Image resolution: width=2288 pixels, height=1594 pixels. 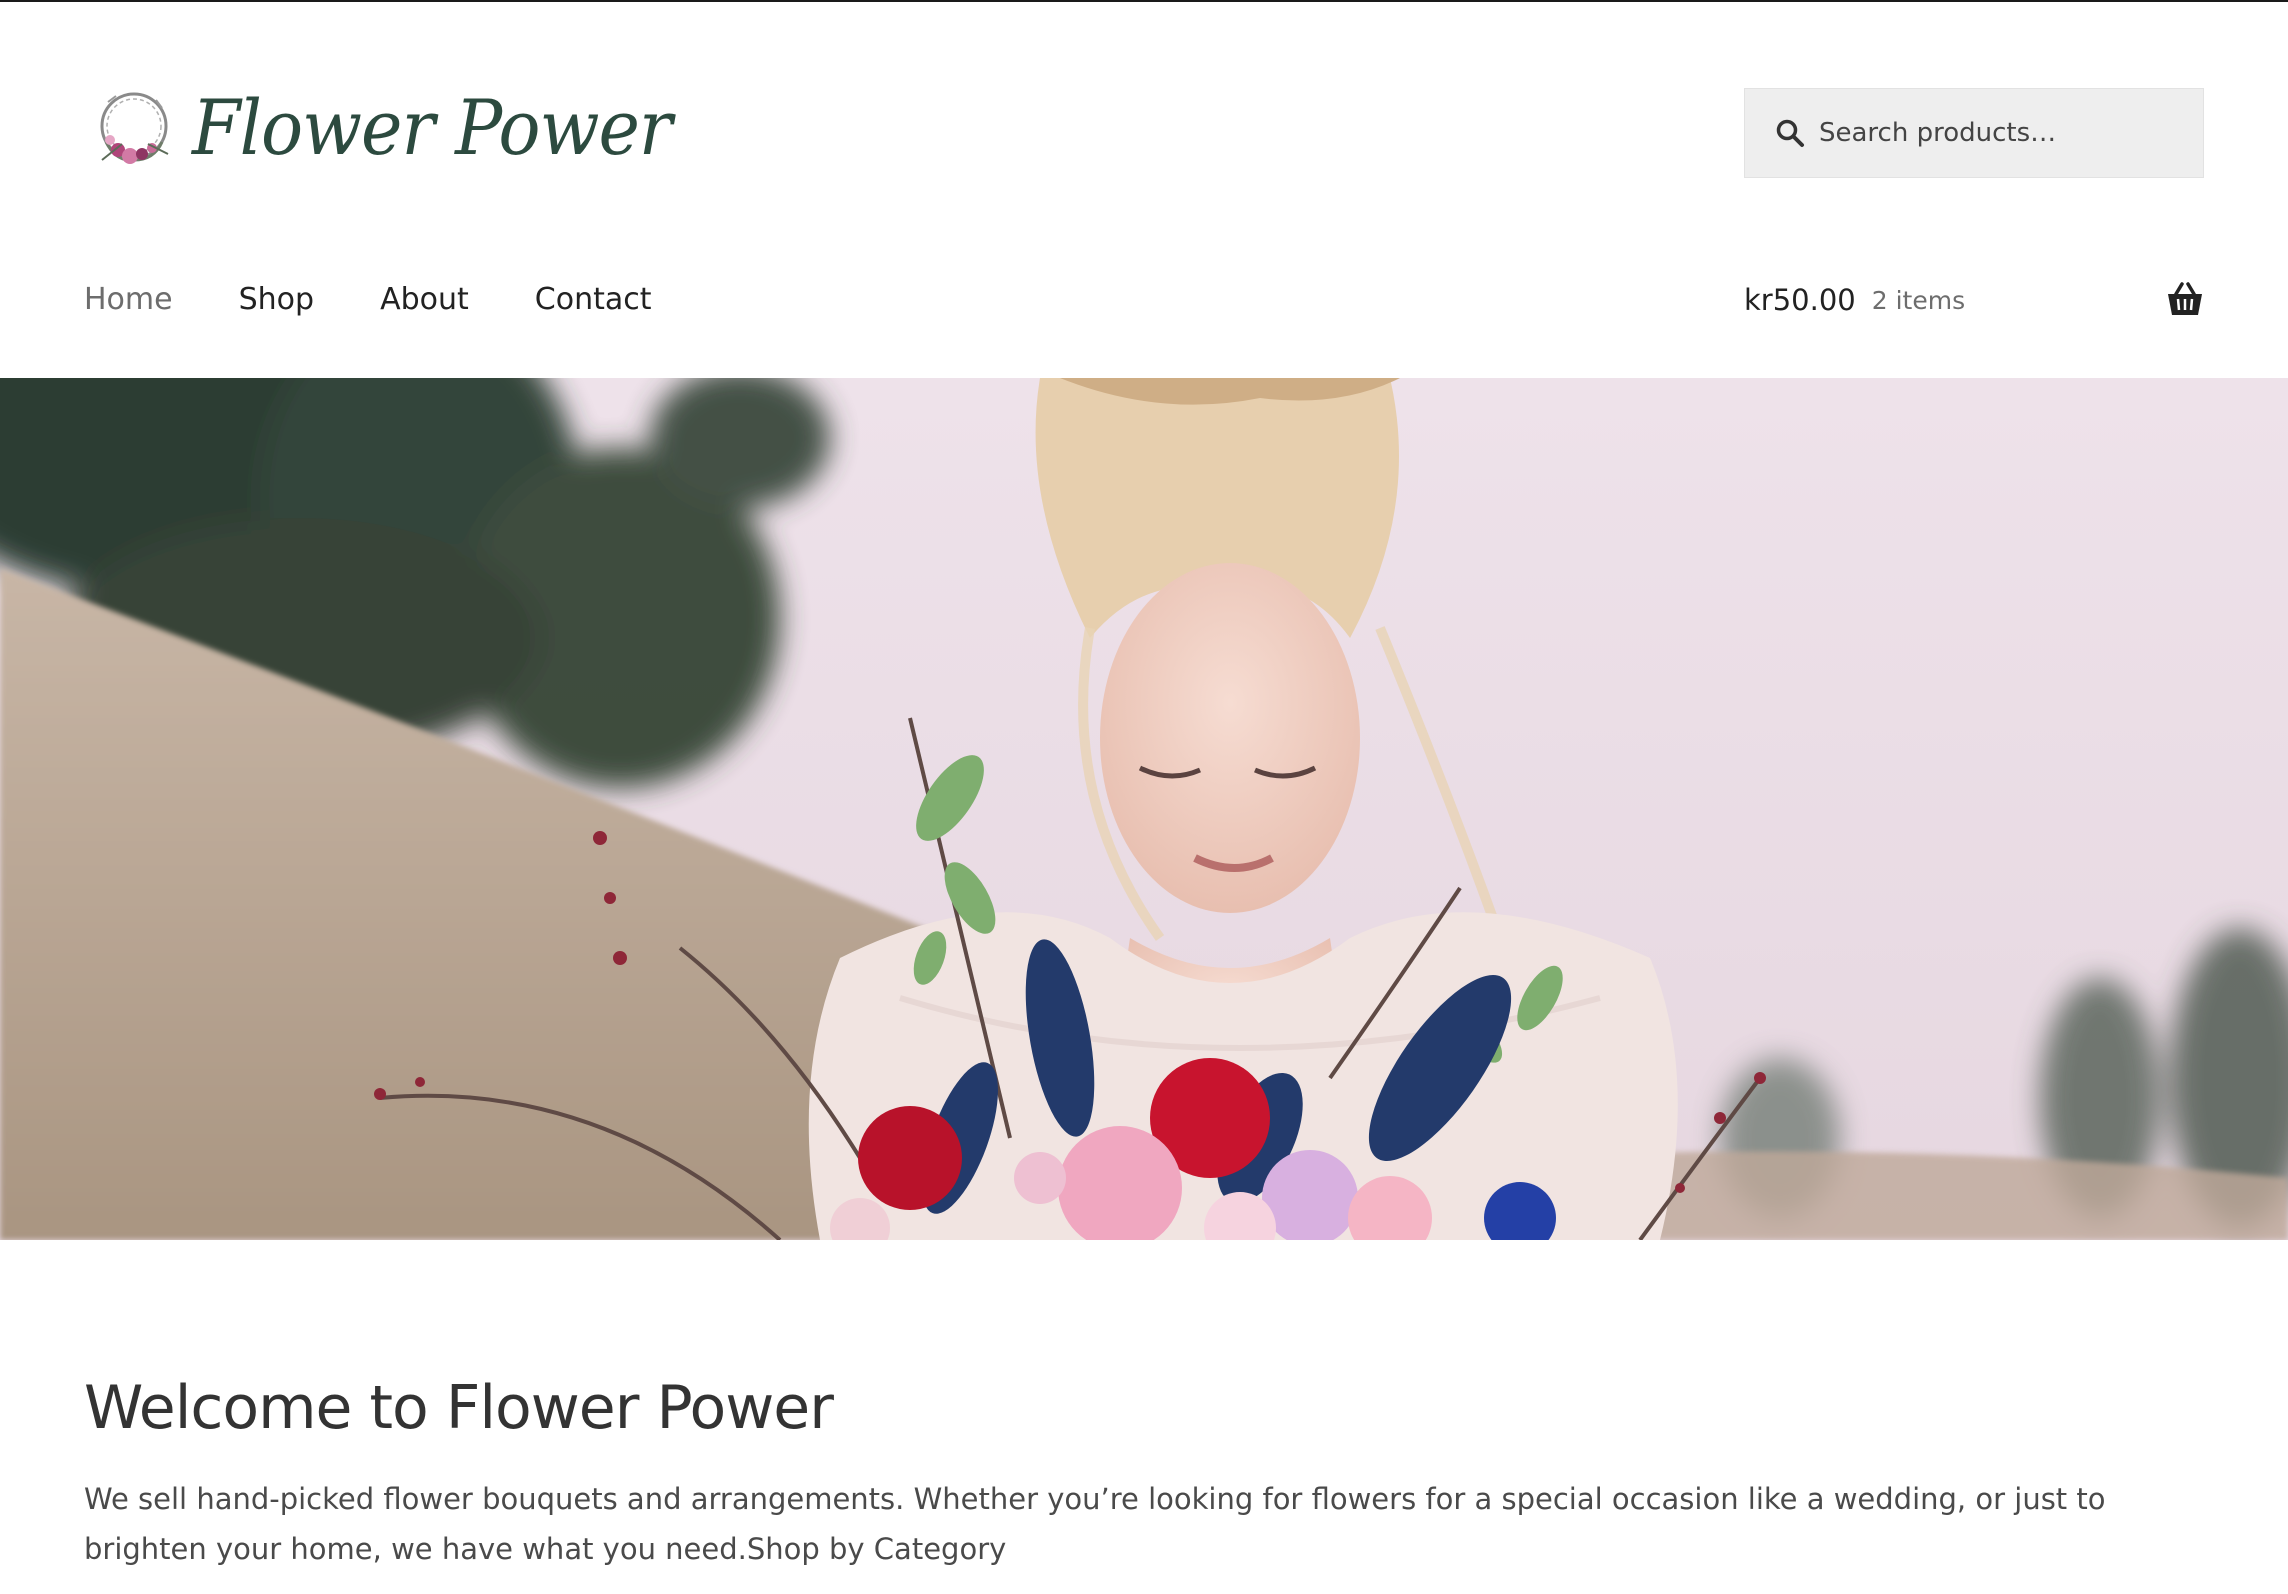 I want to click on search-input, so click(x=2009, y=133).